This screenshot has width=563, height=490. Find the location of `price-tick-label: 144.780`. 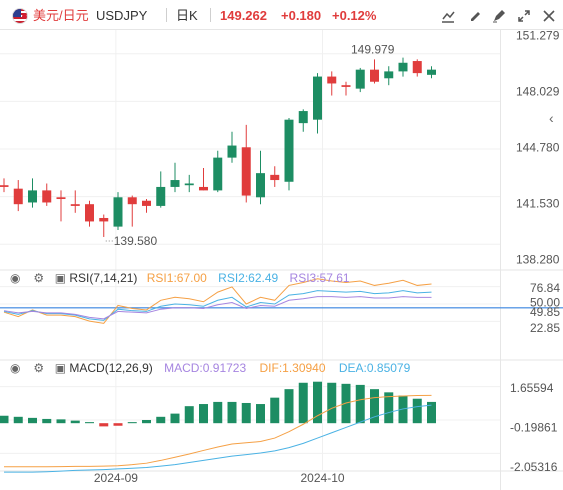

price-tick-label: 144.780 is located at coordinates (538, 148).